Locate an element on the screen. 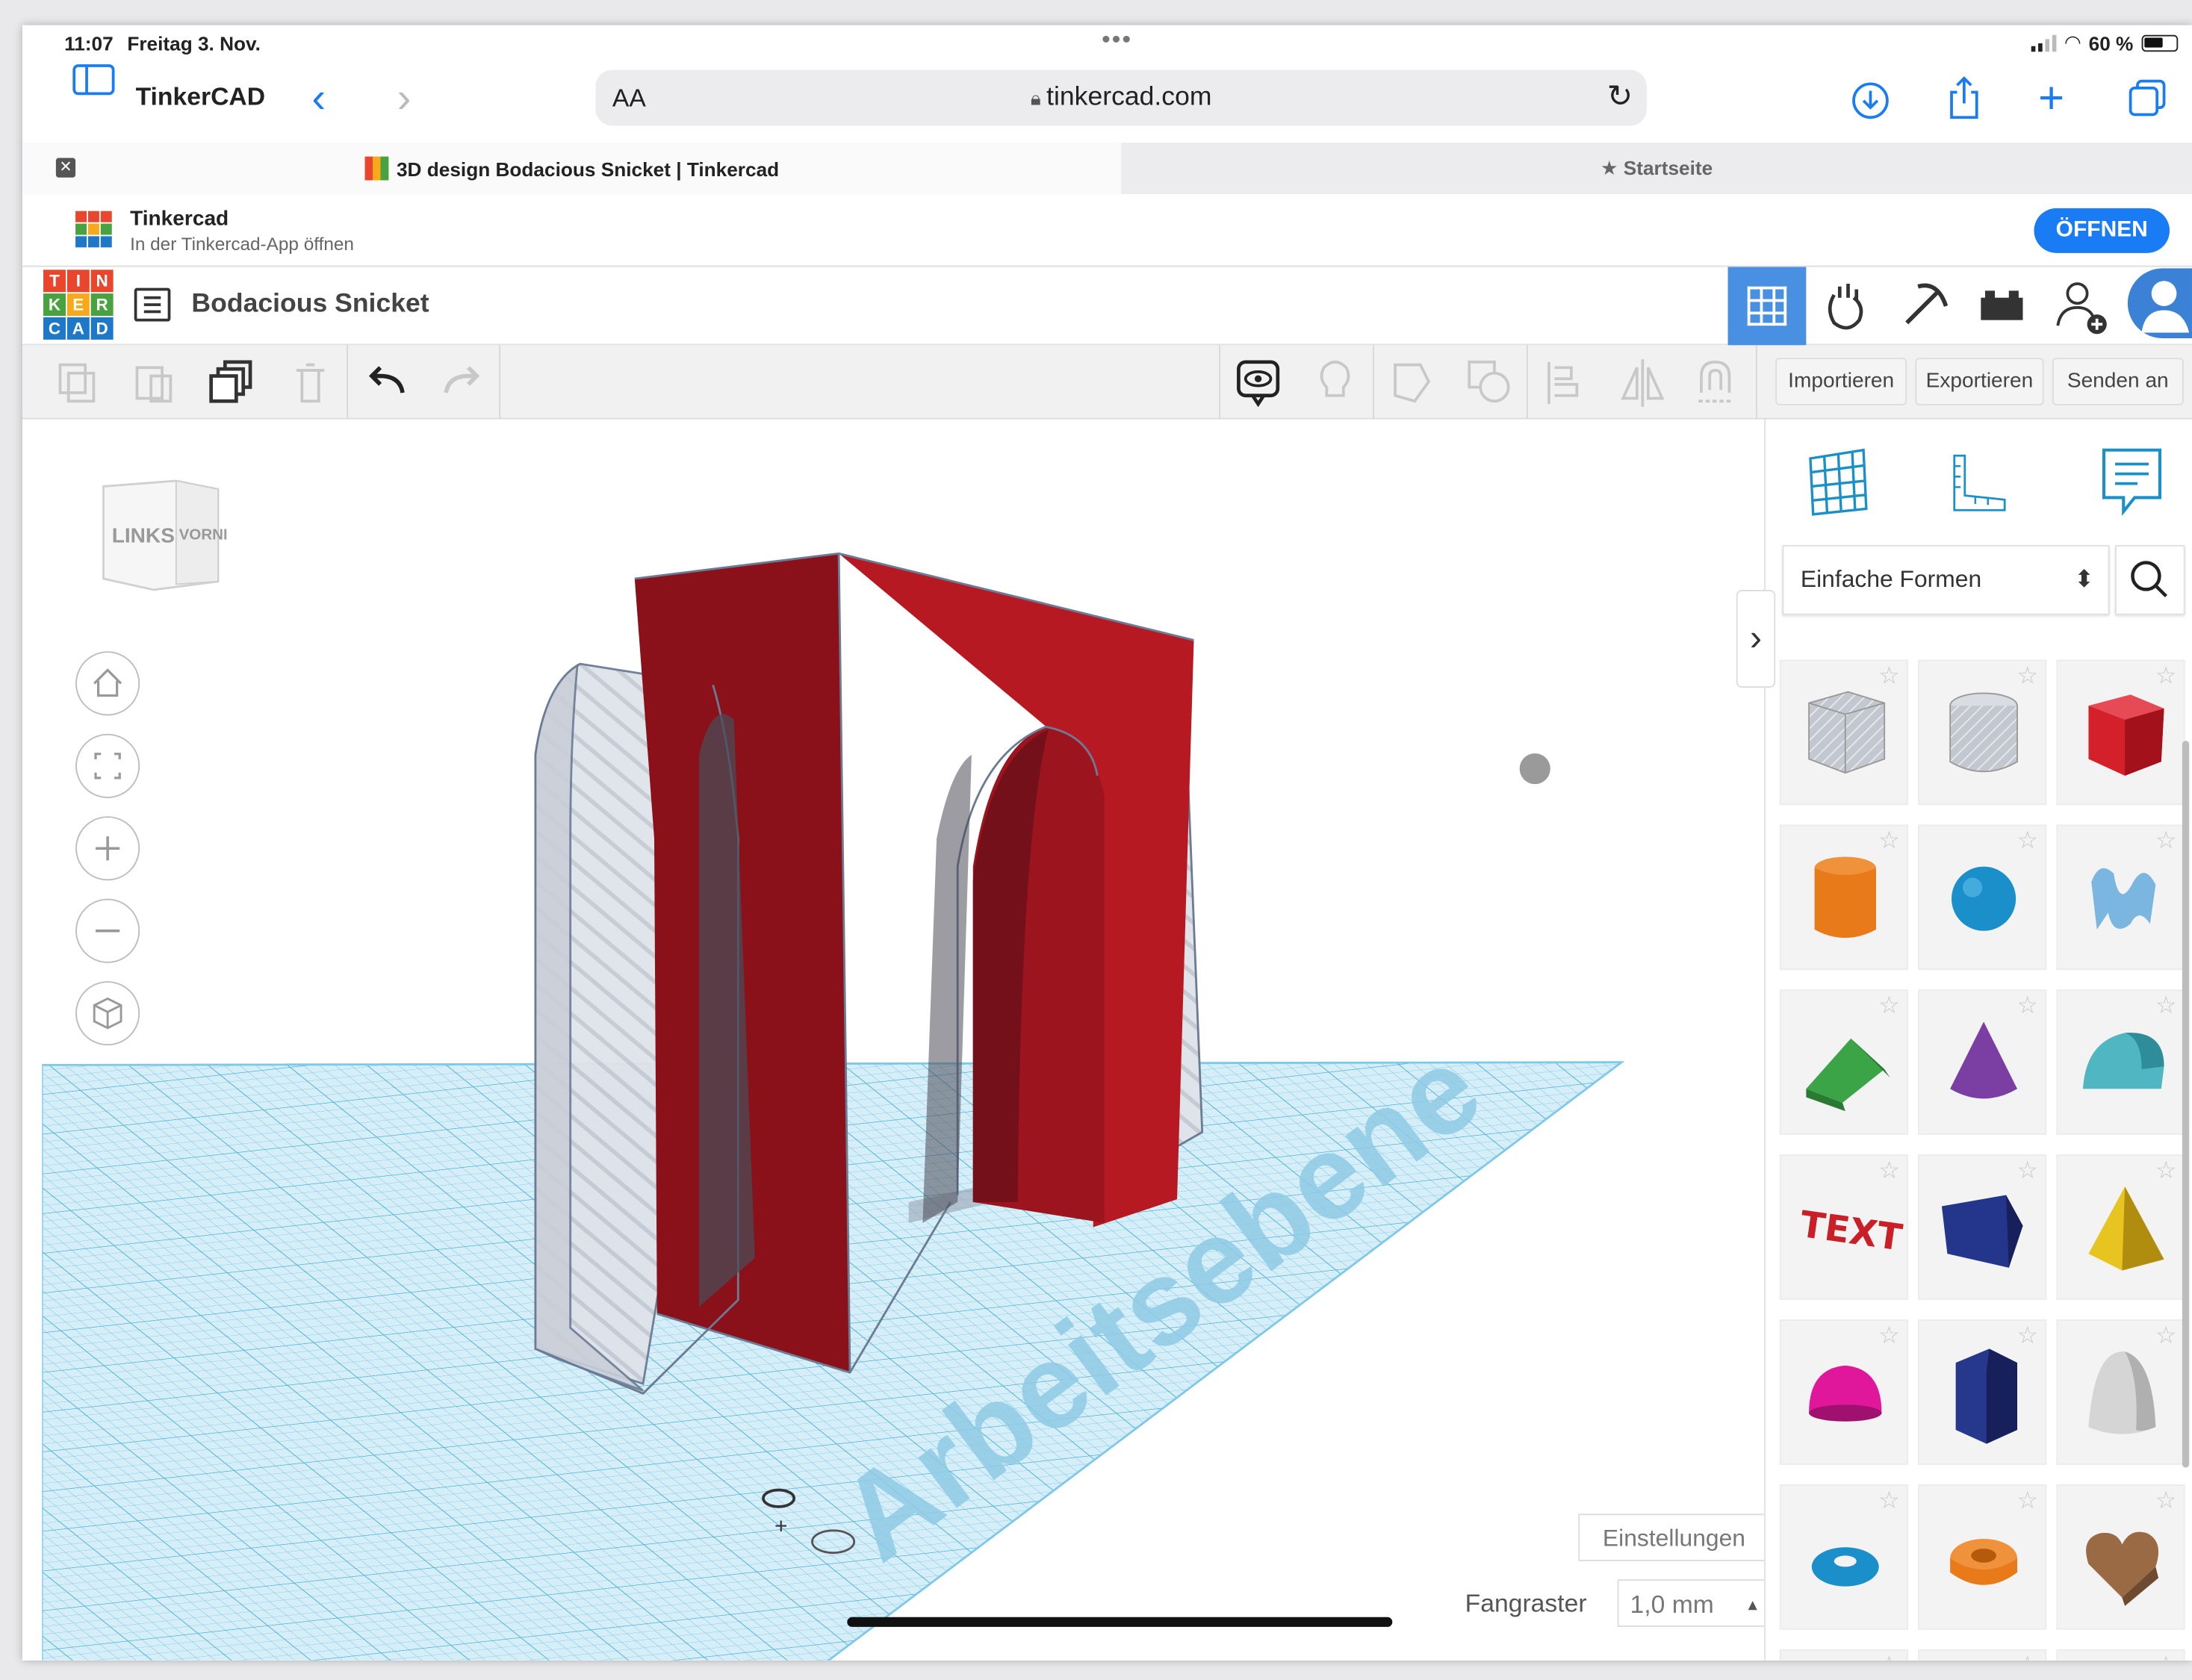 The width and height of the screenshot is (2192, 1680). 3d-design-mode-button is located at coordinates (1767, 306).